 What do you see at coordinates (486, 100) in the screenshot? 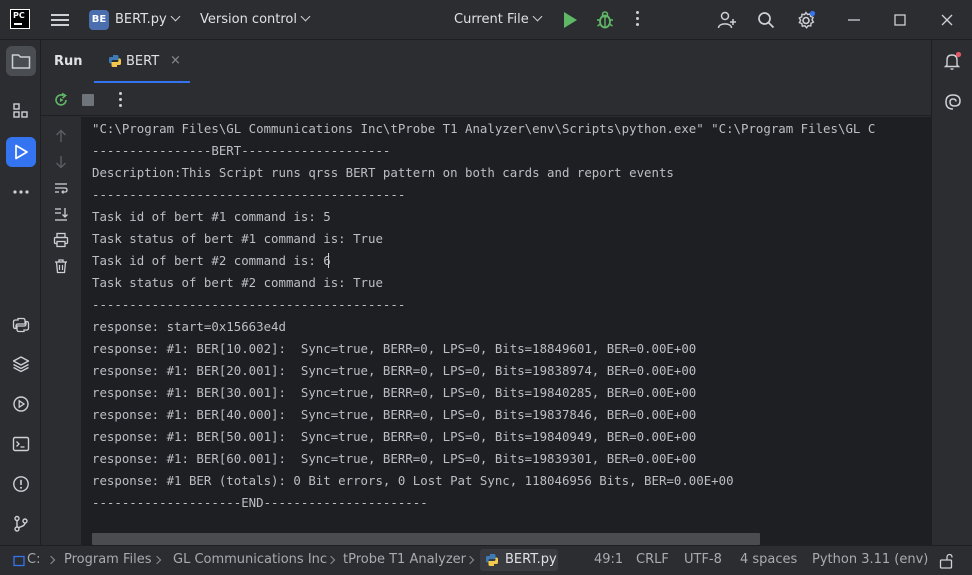
I see `run-toolbar` at bounding box center [486, 100].